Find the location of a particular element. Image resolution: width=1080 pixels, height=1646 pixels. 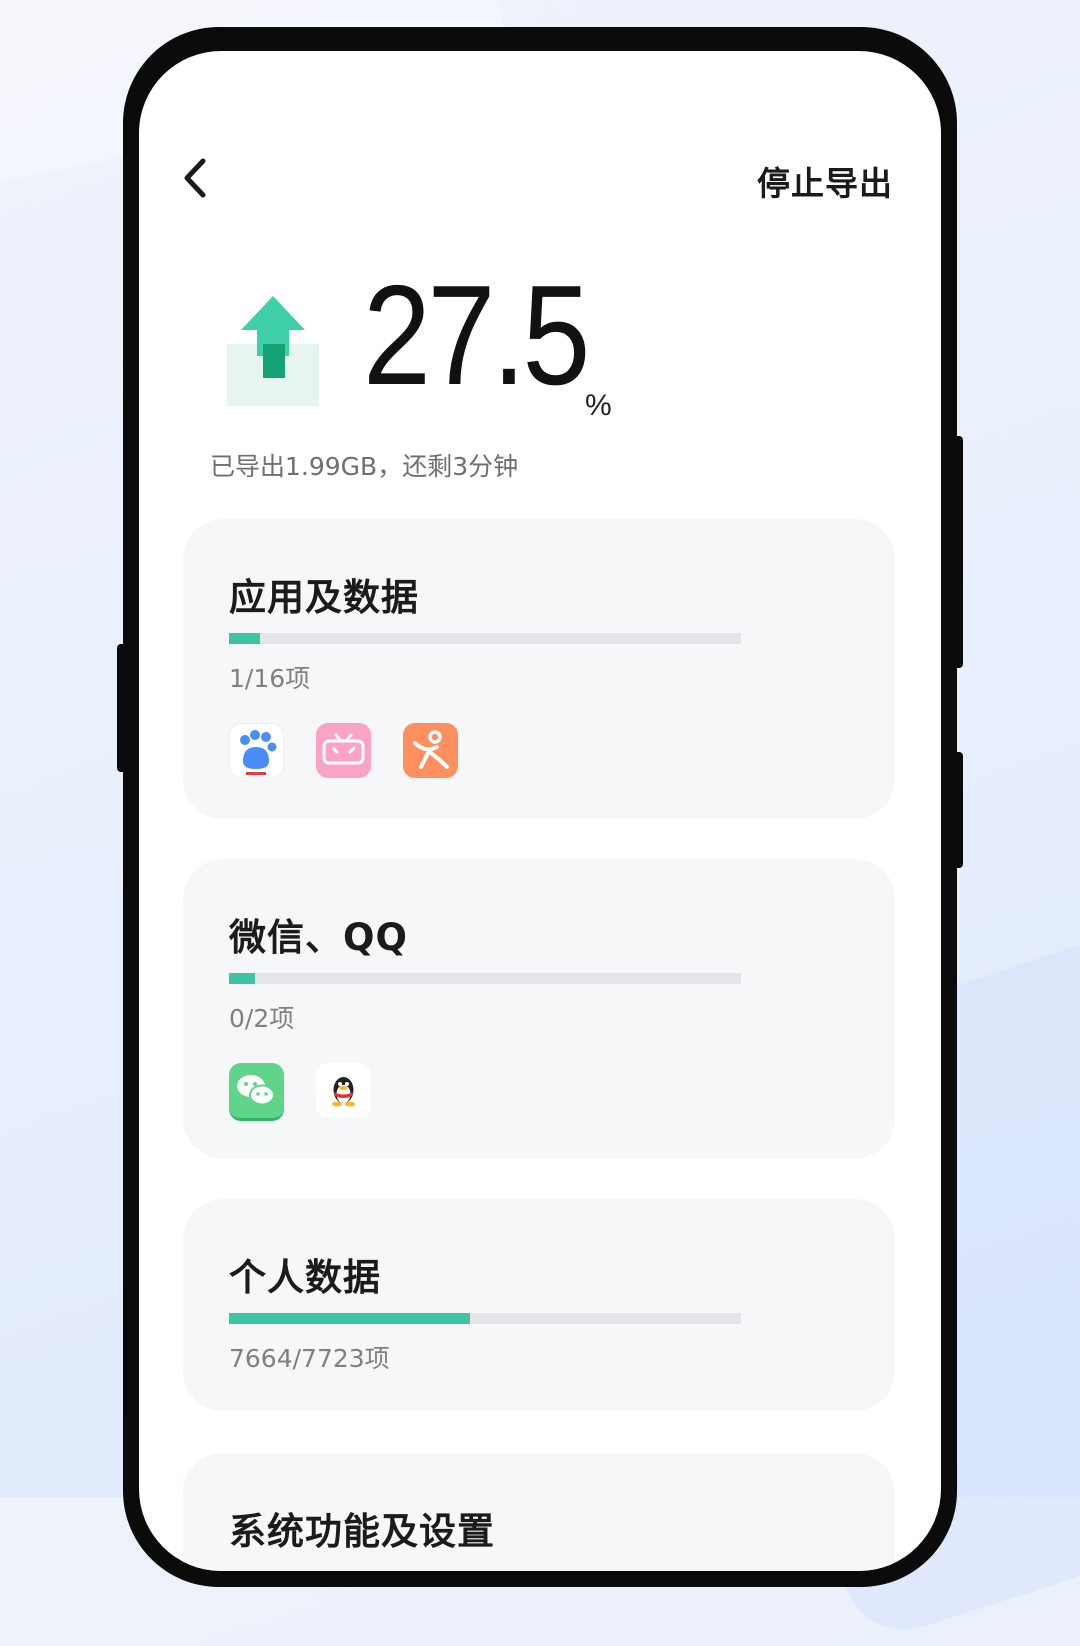

category-card-system-settings: 系统功能及设置 is located at coordinates (539, 1512).